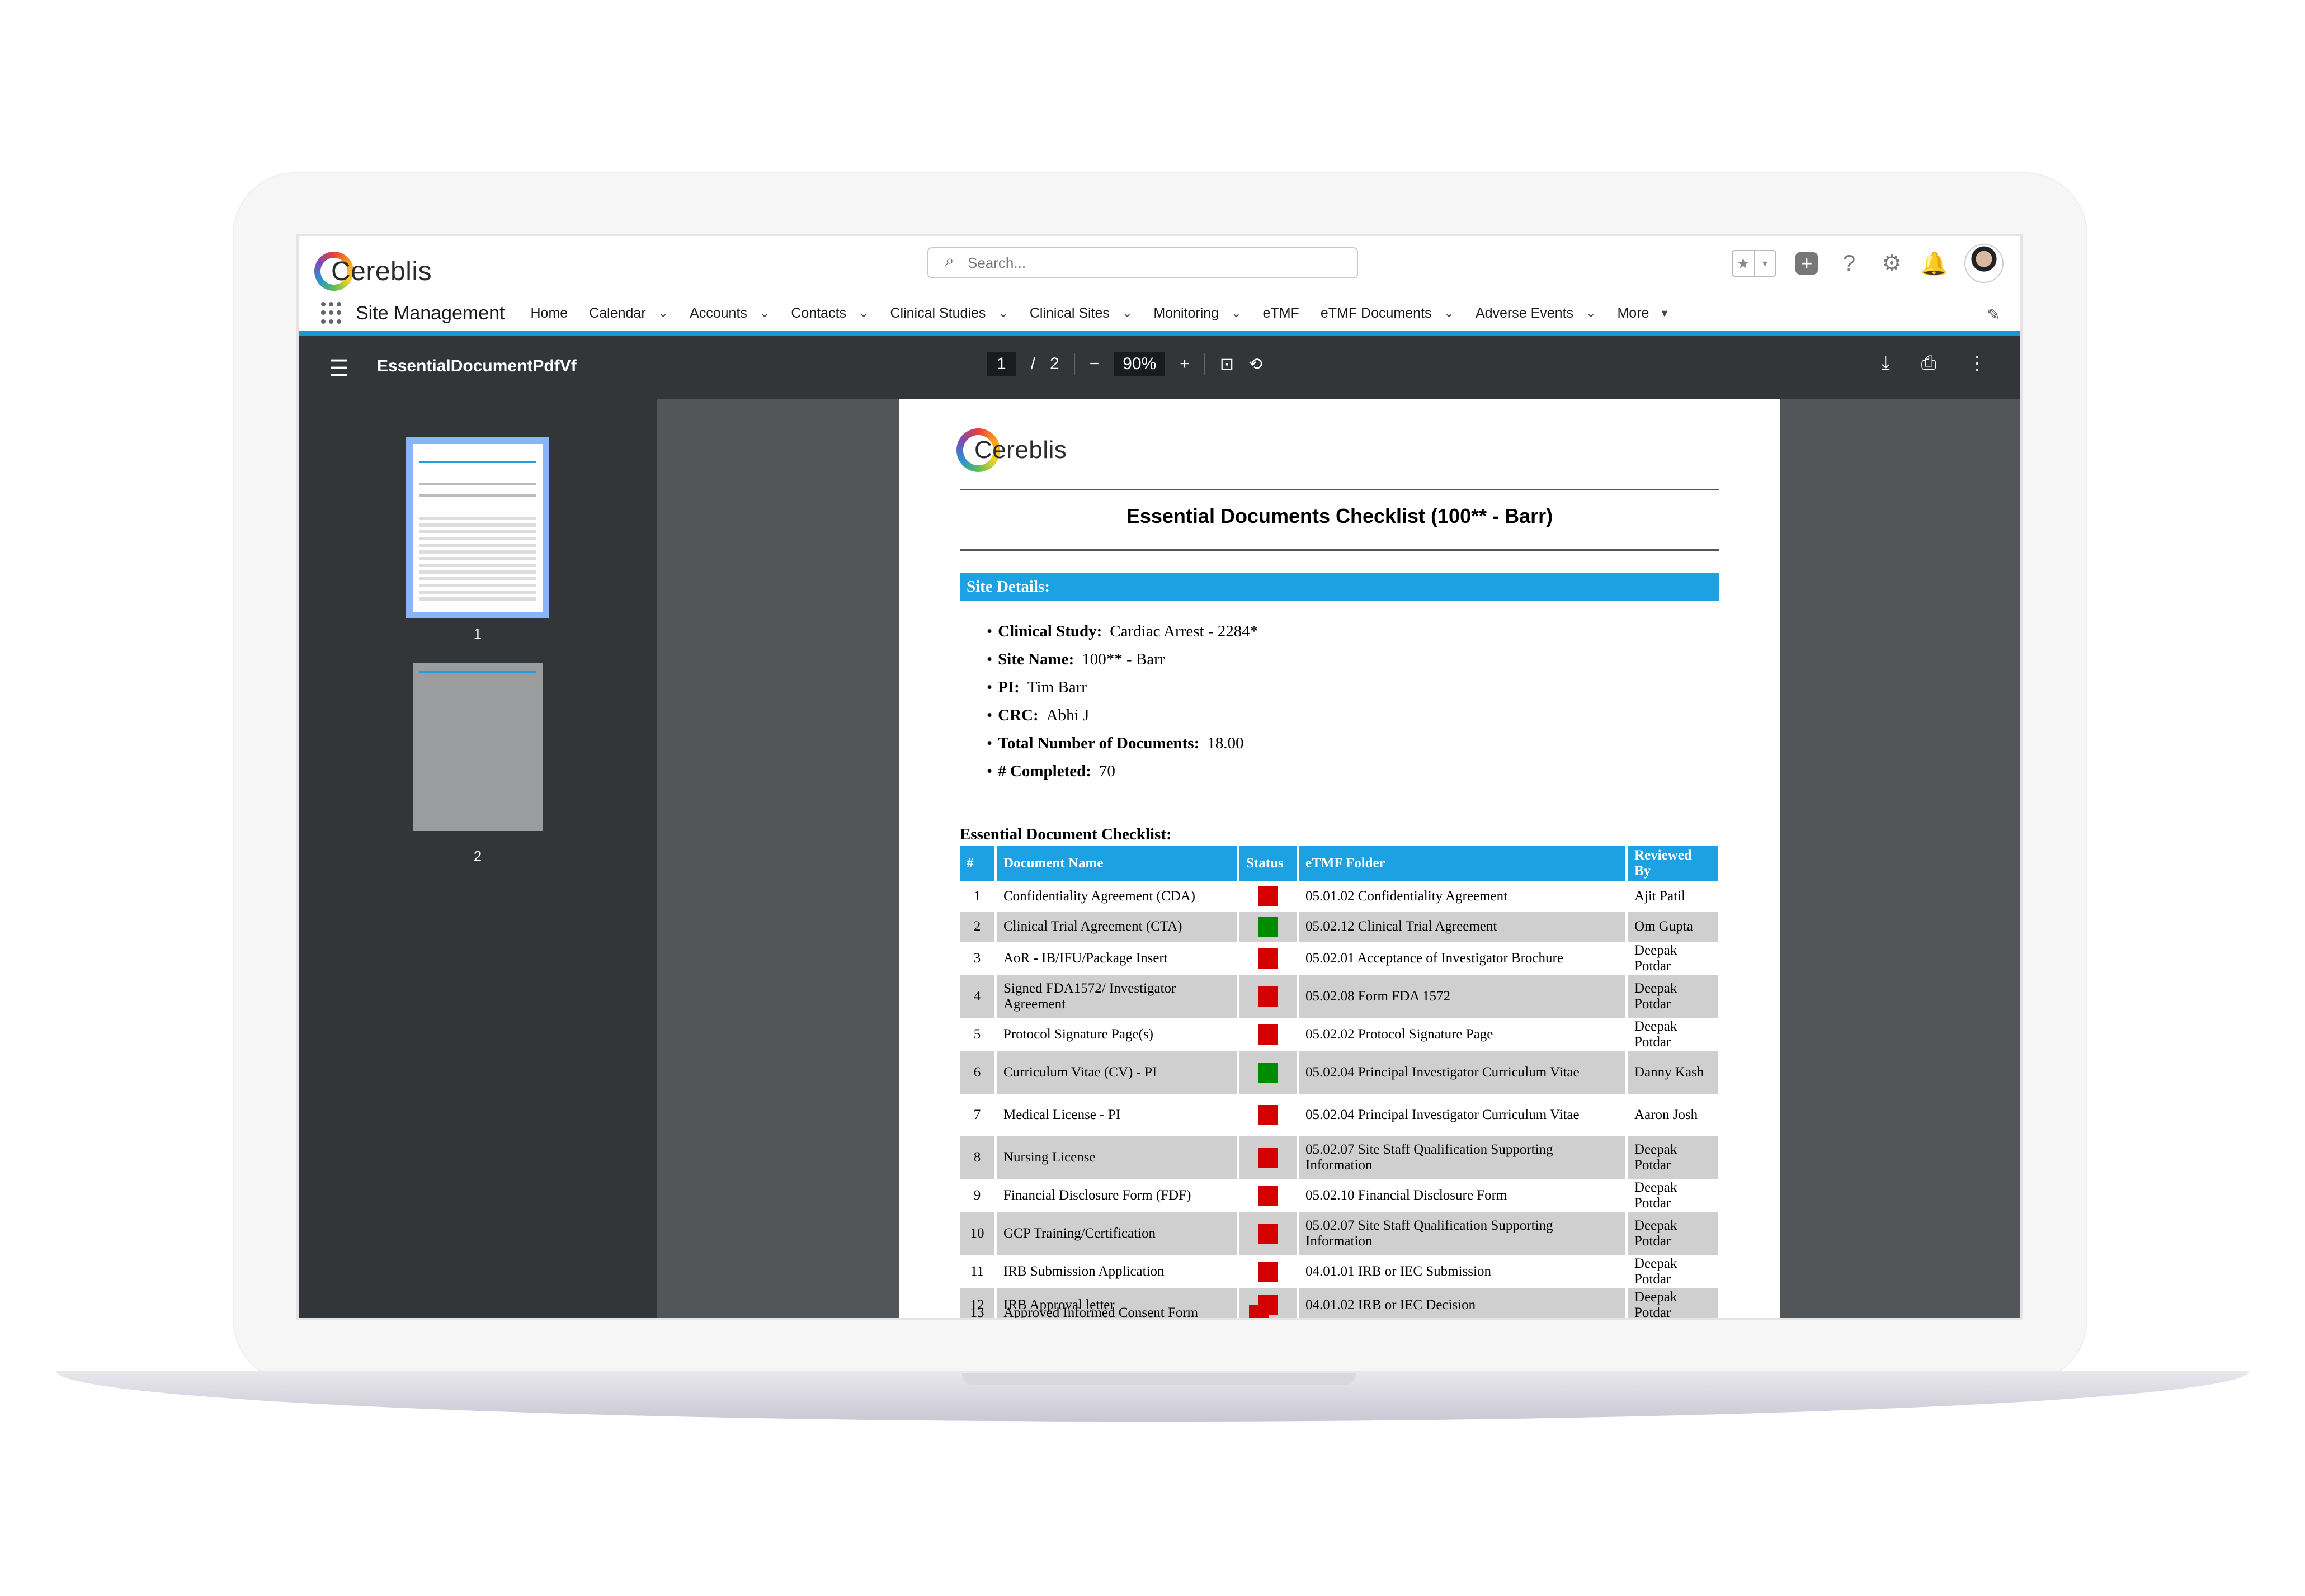  What do you see at coordinates (373, 271) in the screenshot?
I see `brand-logo: Cereblis` at bounding box center [373, 271].